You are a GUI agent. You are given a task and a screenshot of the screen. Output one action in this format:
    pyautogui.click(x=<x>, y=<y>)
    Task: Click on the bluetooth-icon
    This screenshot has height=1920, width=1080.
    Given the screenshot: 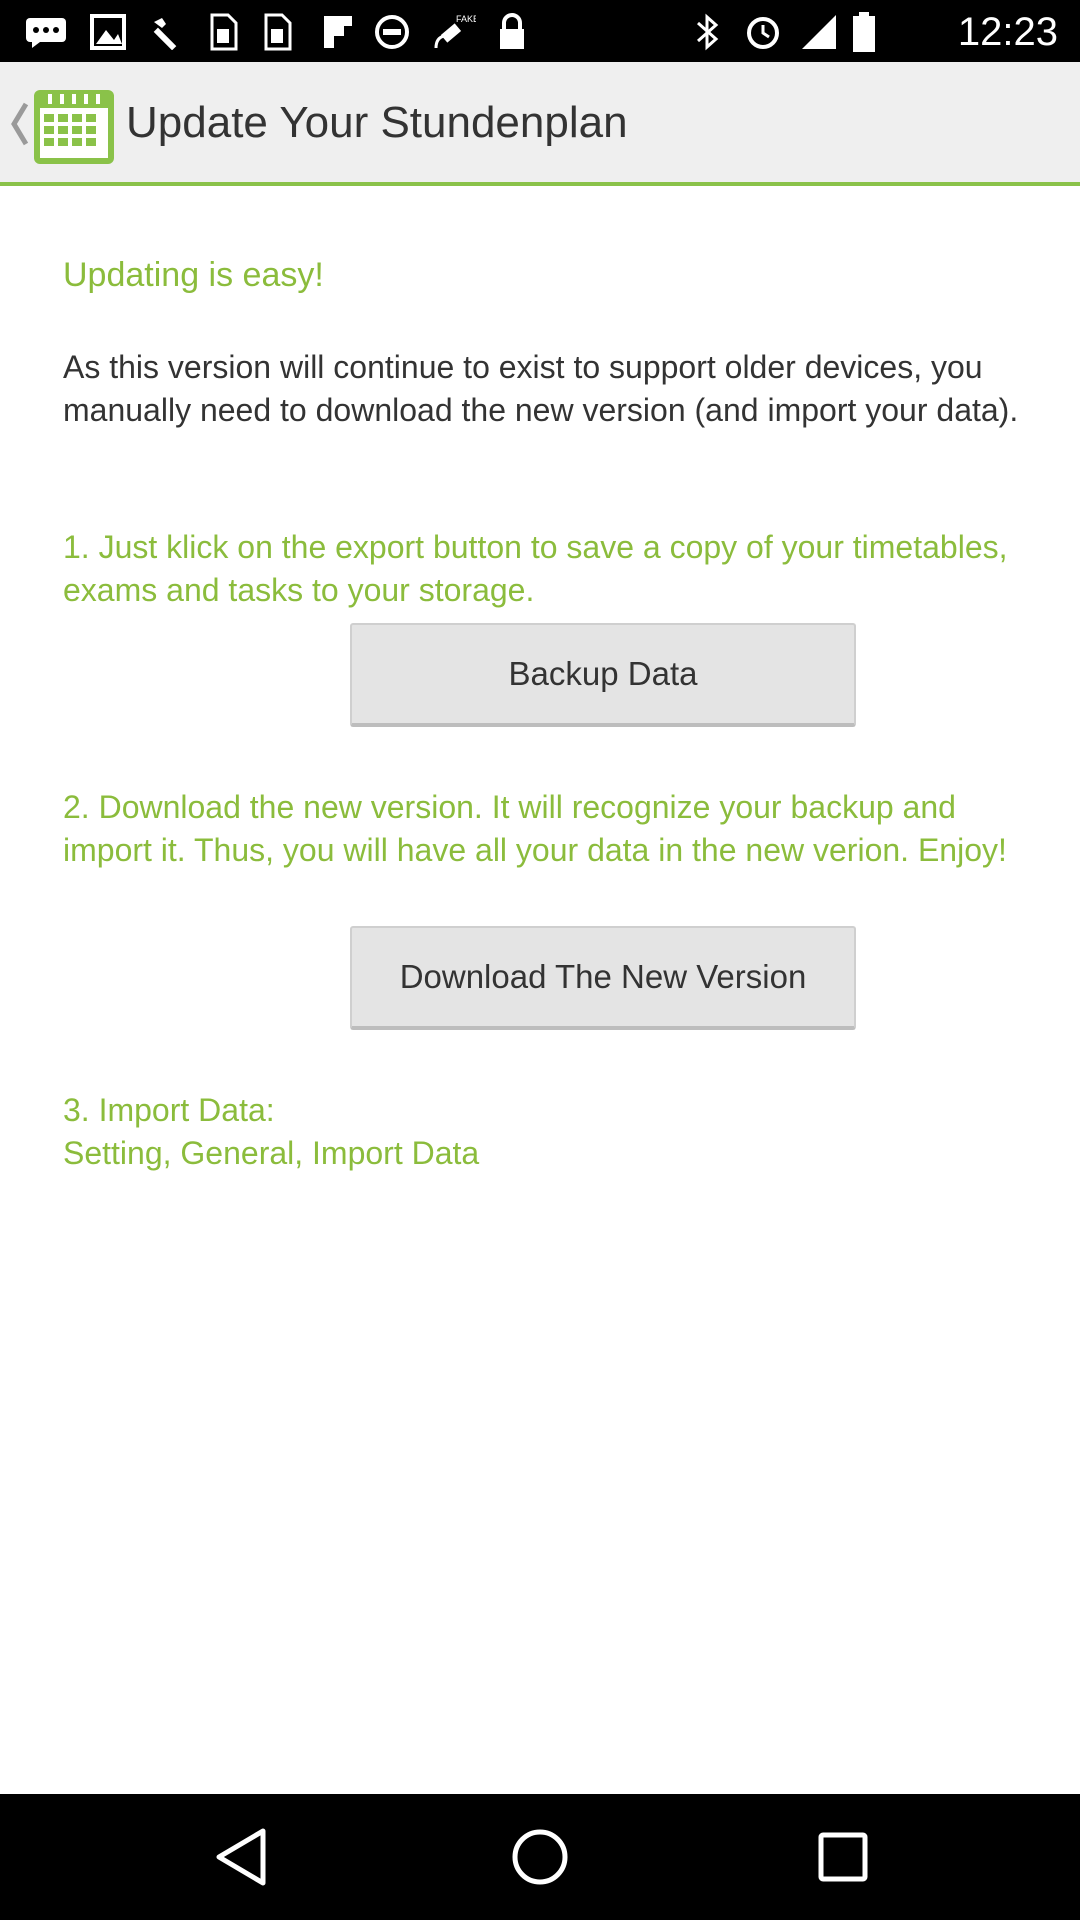 What is the action you would take?
    pyautogui.click(x=707, y=32)
    